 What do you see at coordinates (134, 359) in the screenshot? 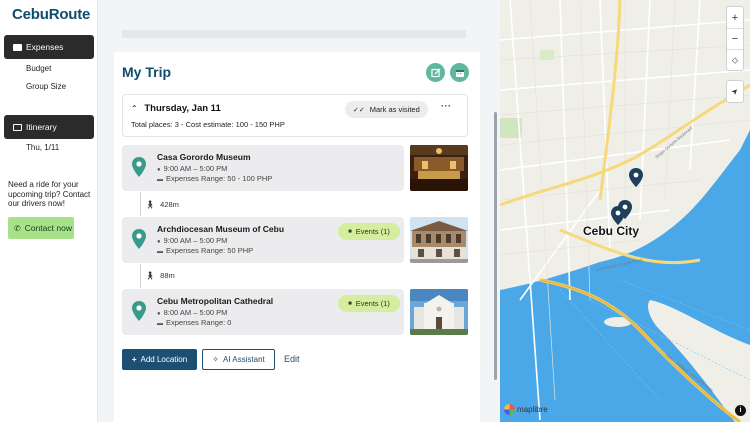
I see `plus-icon: +` at bounding box center [134, 359].